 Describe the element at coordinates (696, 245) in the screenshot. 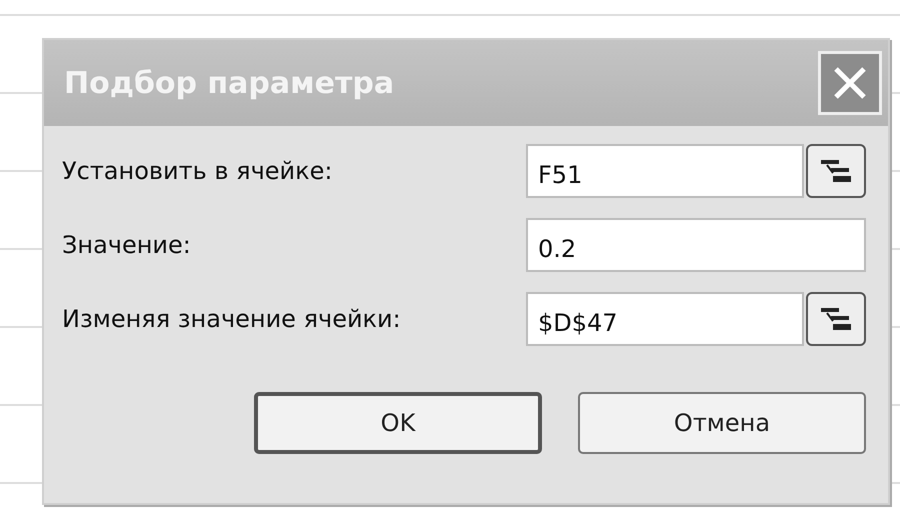

I see `input-field: 0.2` at that location.